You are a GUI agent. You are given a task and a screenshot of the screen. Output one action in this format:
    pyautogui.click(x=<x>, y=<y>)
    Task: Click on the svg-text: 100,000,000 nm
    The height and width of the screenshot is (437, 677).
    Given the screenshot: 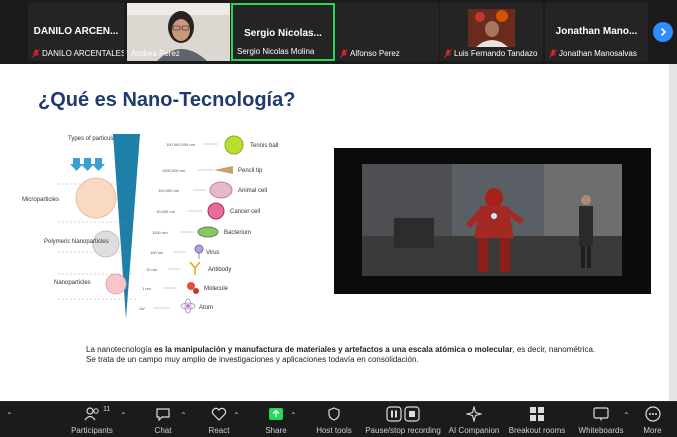 What is the action you would take?
    pyautogui.click(x=181, y=144)
    